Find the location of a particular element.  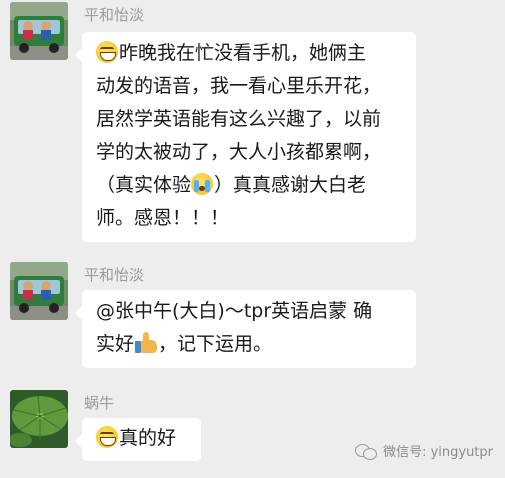

message-line: 实好 ，记下运用。 is located at coordinates (248, 344).